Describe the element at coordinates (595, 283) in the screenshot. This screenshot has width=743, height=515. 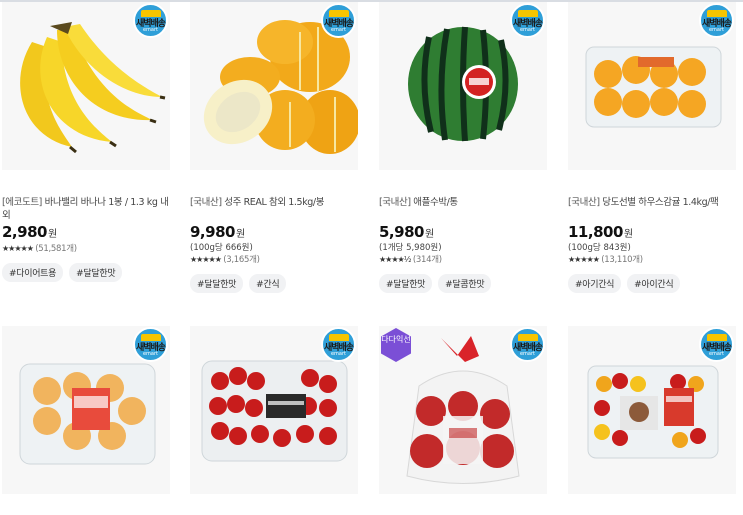
I see `tag-chip: #아기간식` at that location.